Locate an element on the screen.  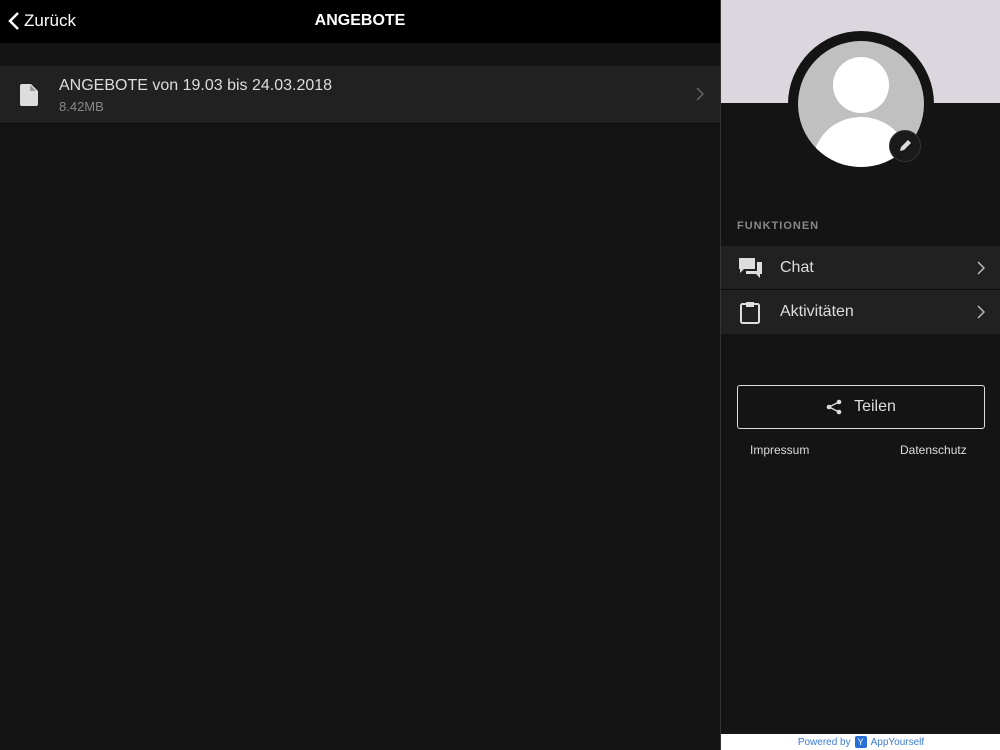
share-label: Teilen is located at coordinates (875, 406).